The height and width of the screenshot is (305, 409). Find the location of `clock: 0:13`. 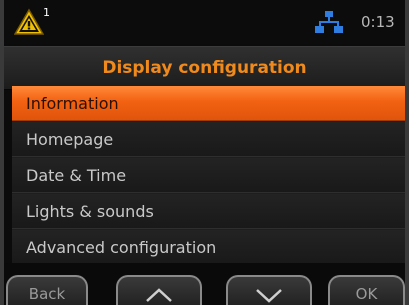

clock: 0:13 is located at coordinates (378, 22).